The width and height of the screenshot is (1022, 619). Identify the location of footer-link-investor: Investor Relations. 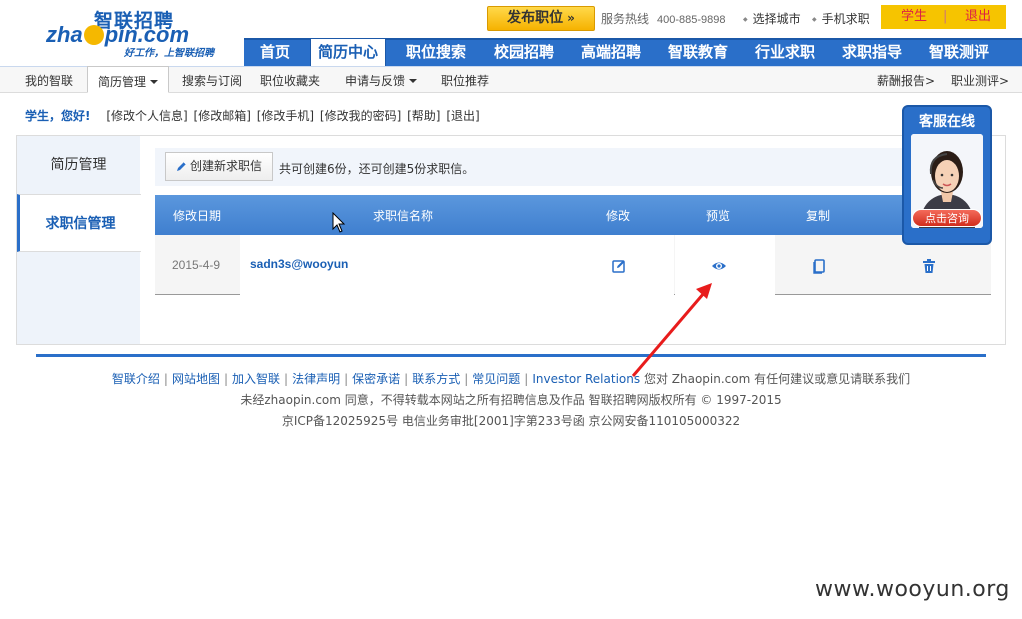
(586, 379).